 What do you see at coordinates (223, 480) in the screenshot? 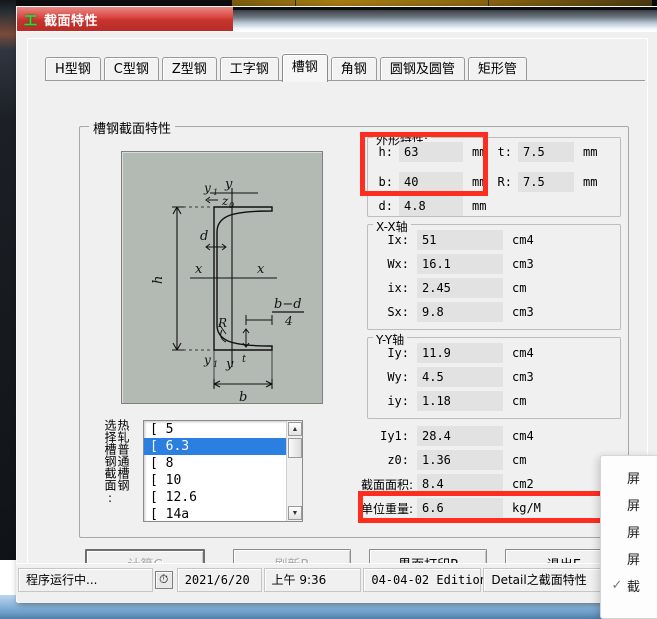
I see `list-item: [ 10` at bounding box center [223, 480].